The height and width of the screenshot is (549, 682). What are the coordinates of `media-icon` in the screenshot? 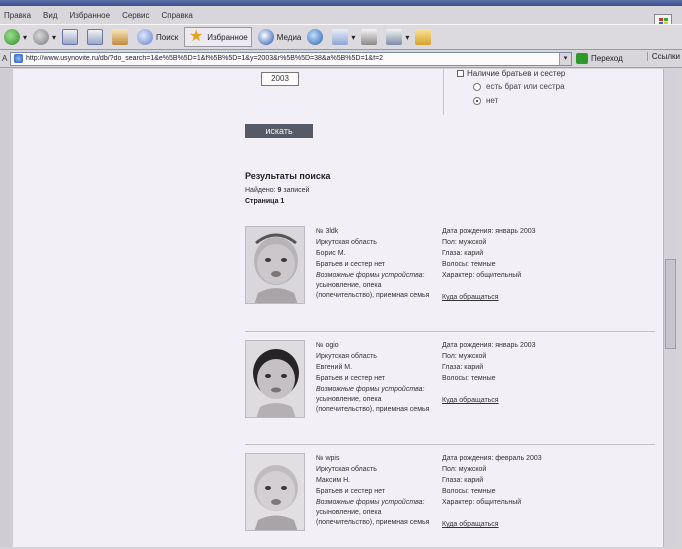 It's located at (265, 37).